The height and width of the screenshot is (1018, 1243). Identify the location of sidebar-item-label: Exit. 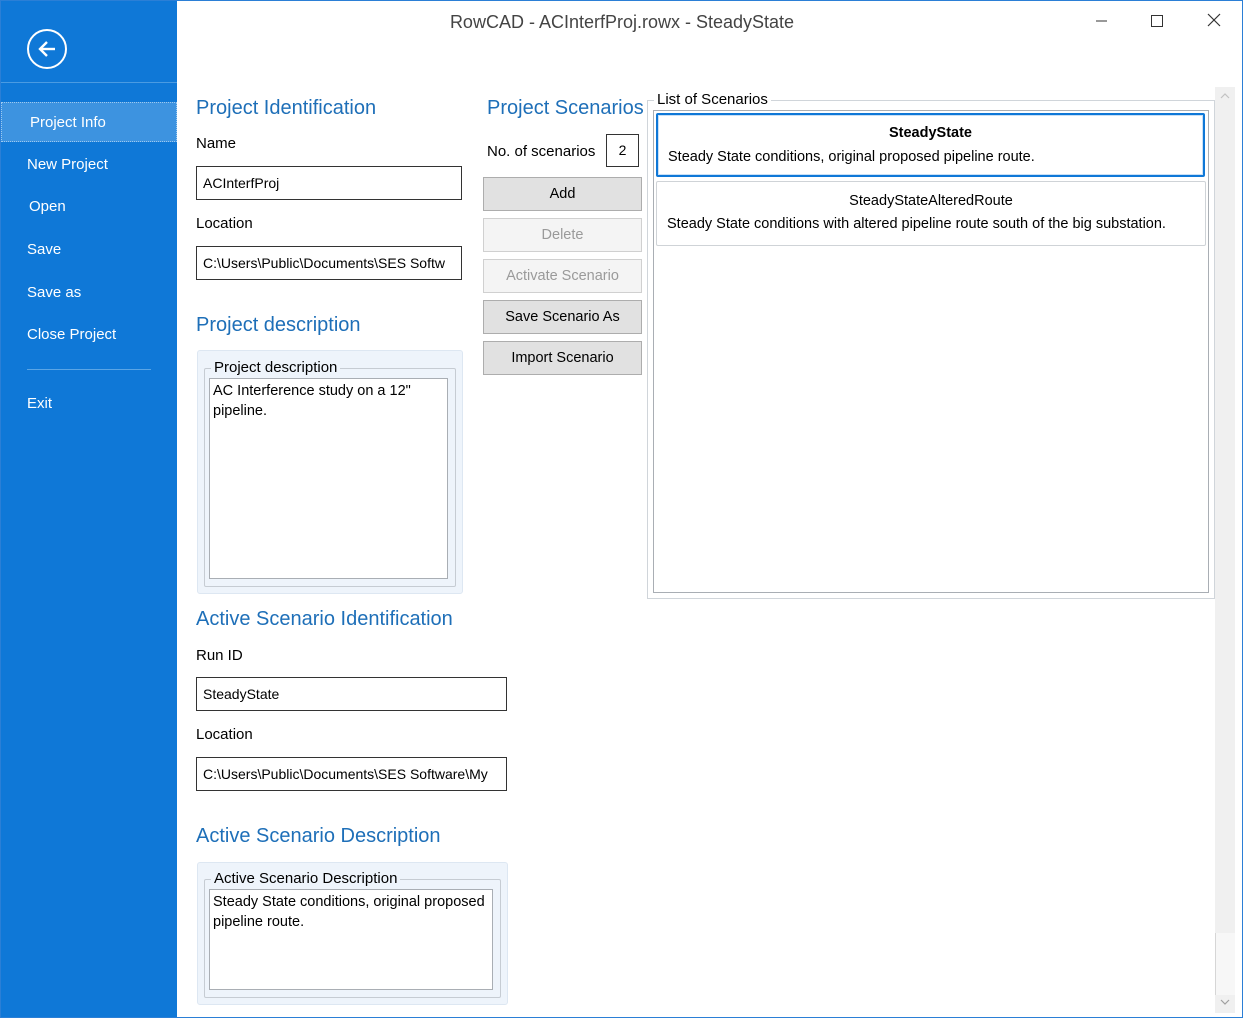
(40, 403).